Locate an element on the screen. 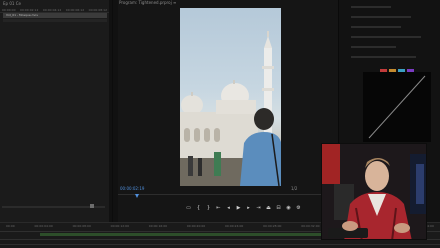 The height and width of the screenshot is (248, 440). timeline-tick: 00:00:08:00 is located at coordinates (81, 226).